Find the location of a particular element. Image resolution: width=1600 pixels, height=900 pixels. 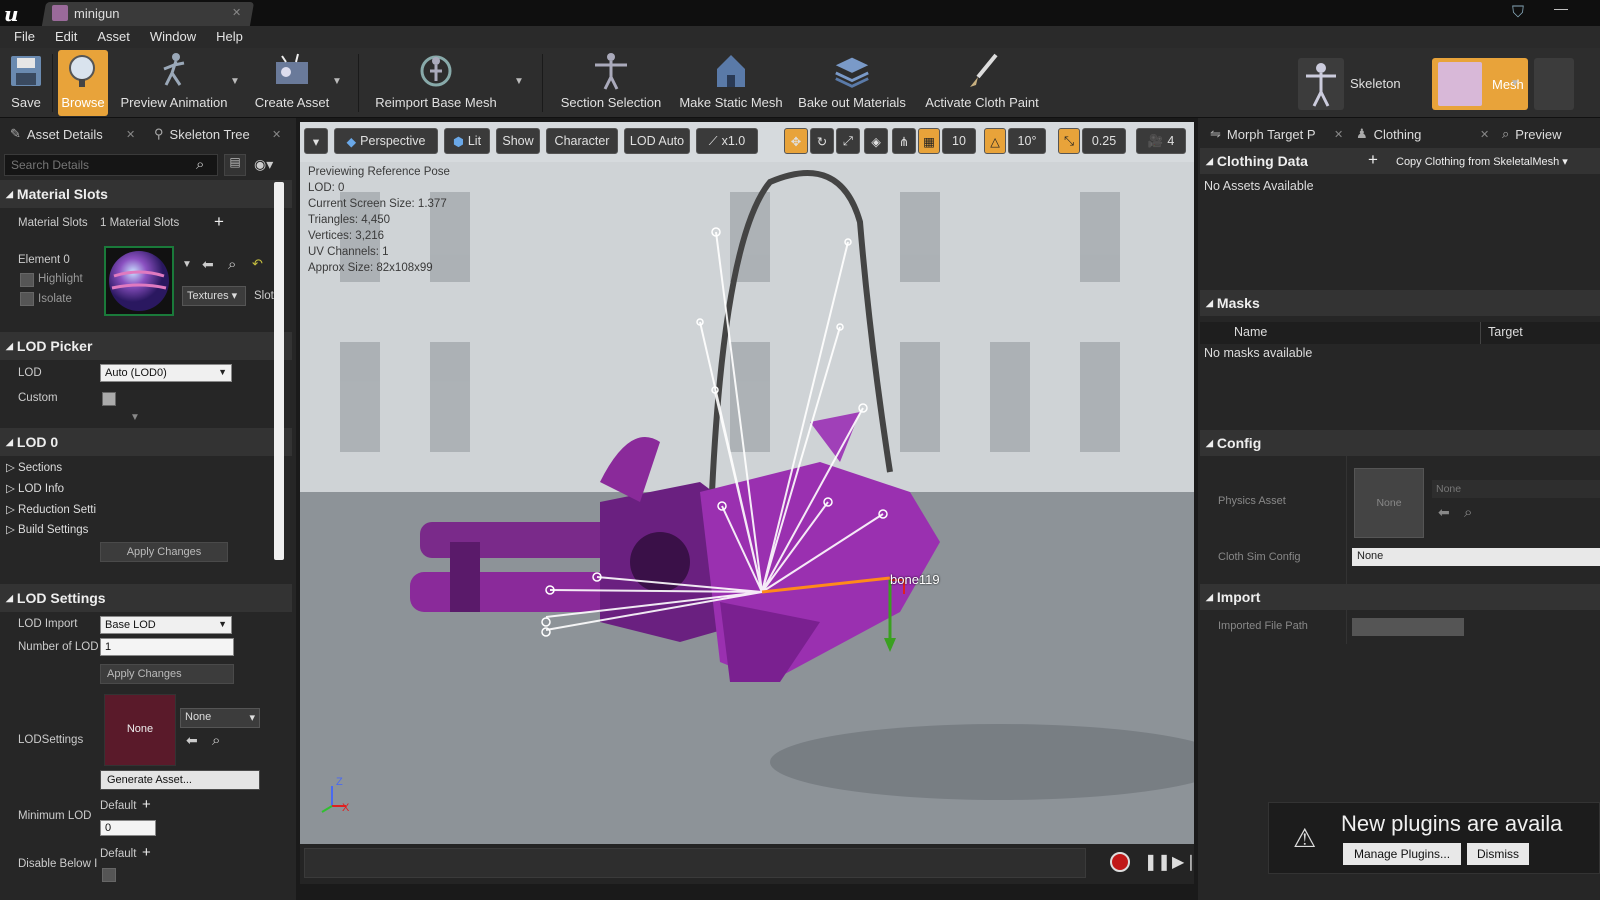

reimport-base-mesh-button: Reimport Base Mesh is located at coordinates (436, 83).